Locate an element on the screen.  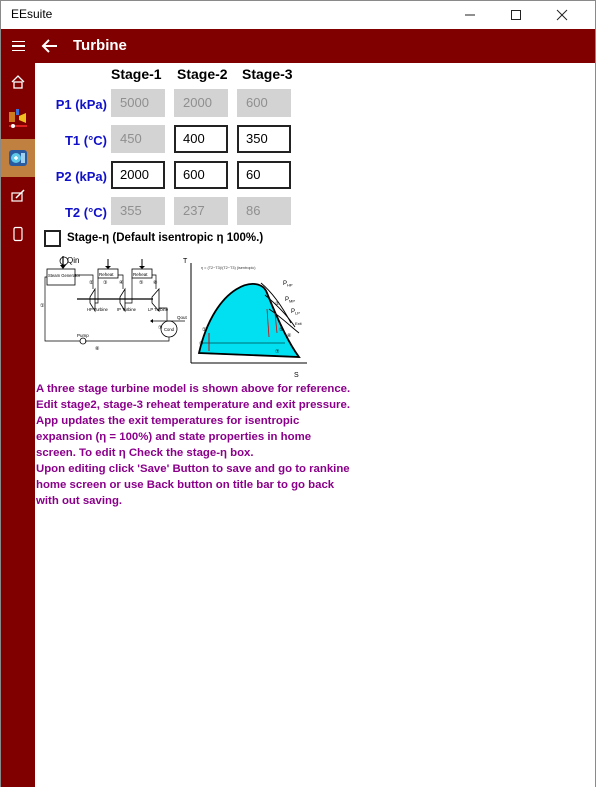
t1-stage2-input: 400 is located at coordinates (201, 139).